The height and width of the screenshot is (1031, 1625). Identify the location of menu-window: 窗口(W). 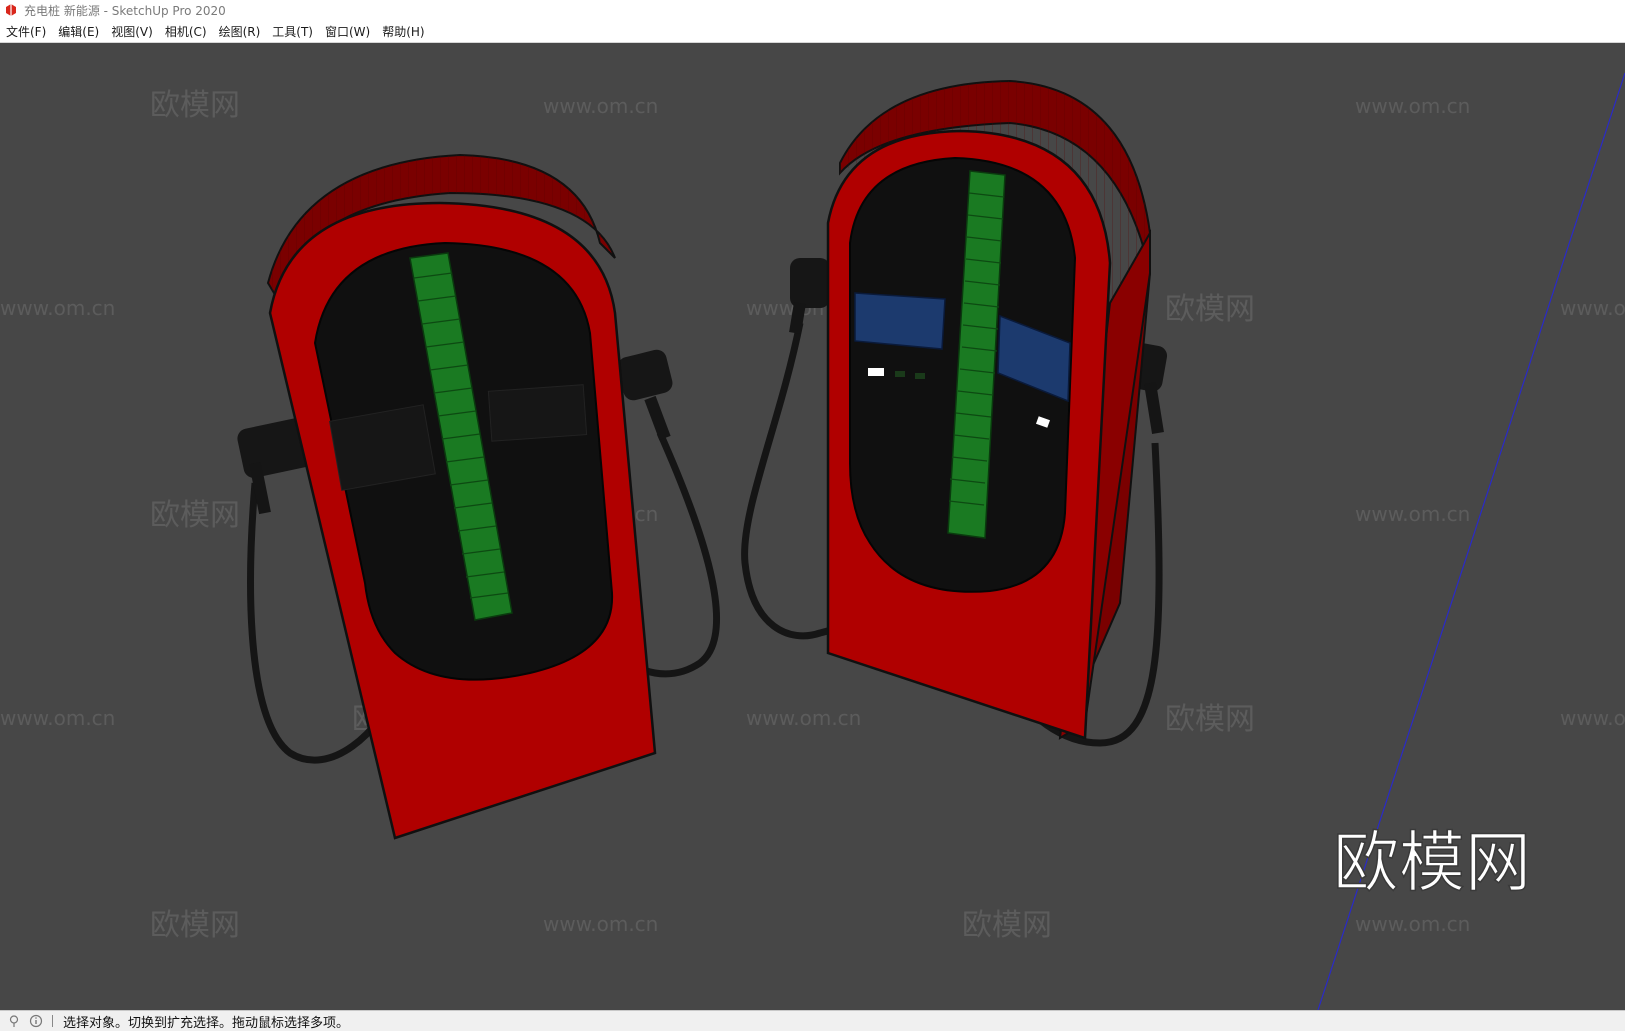
(347, 31).